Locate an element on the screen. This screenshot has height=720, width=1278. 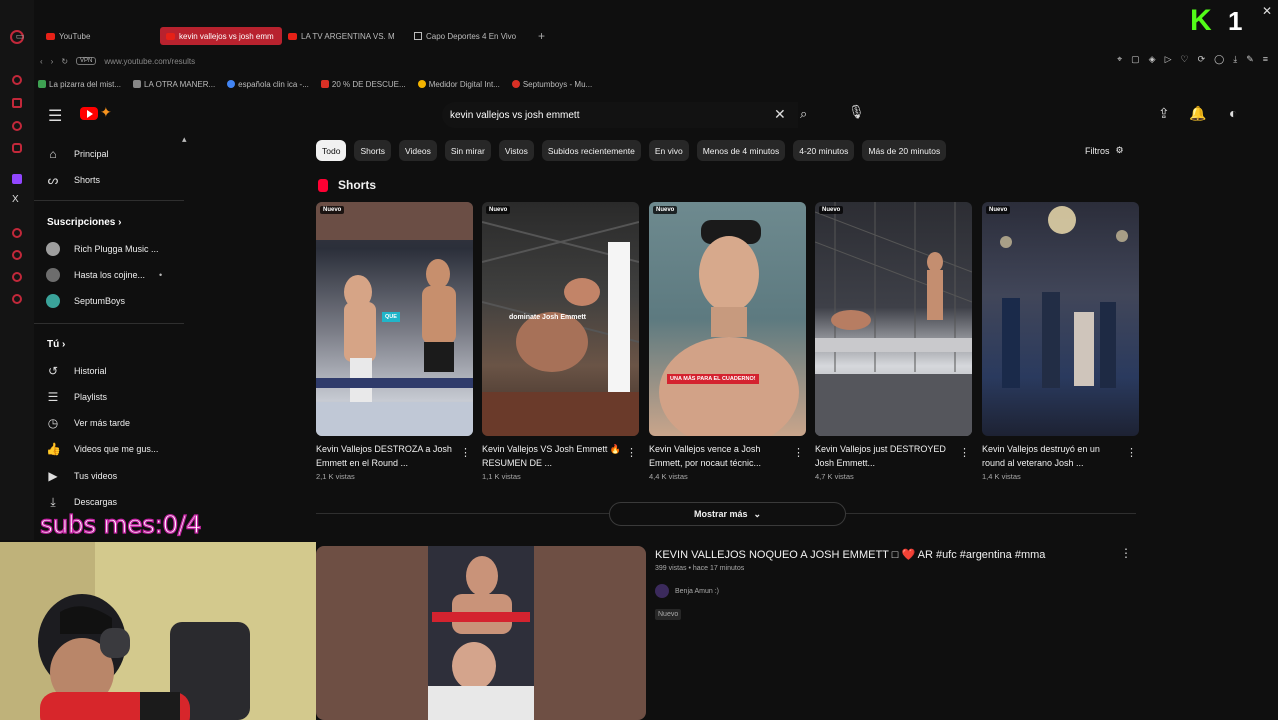
workspace-icon: ▭ is located at coordinates (20, 36).